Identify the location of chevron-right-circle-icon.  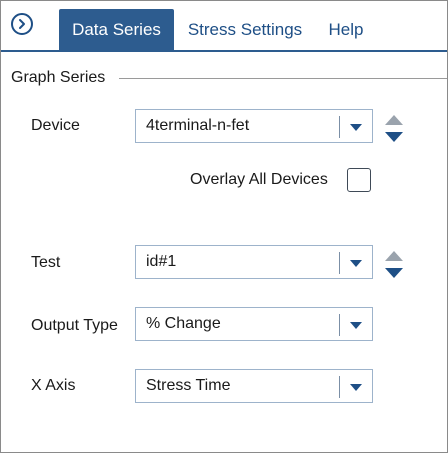
(22, 24).